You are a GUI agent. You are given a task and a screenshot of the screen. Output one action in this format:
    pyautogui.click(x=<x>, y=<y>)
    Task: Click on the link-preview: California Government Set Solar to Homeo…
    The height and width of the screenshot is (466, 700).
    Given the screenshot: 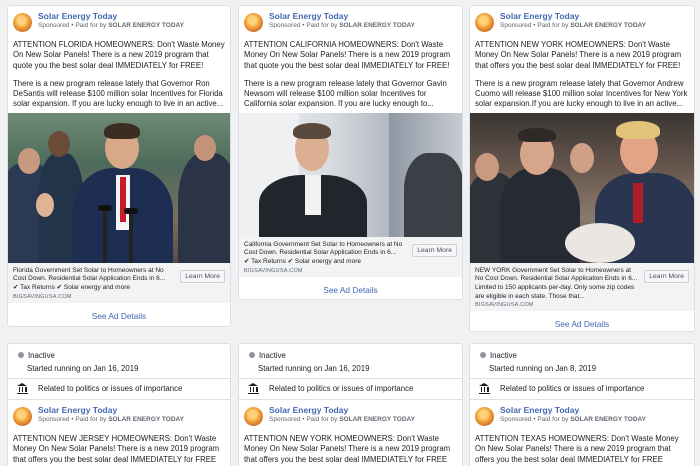 What is the action you would take?
    pyautogui.click(x=350, y=256)
    